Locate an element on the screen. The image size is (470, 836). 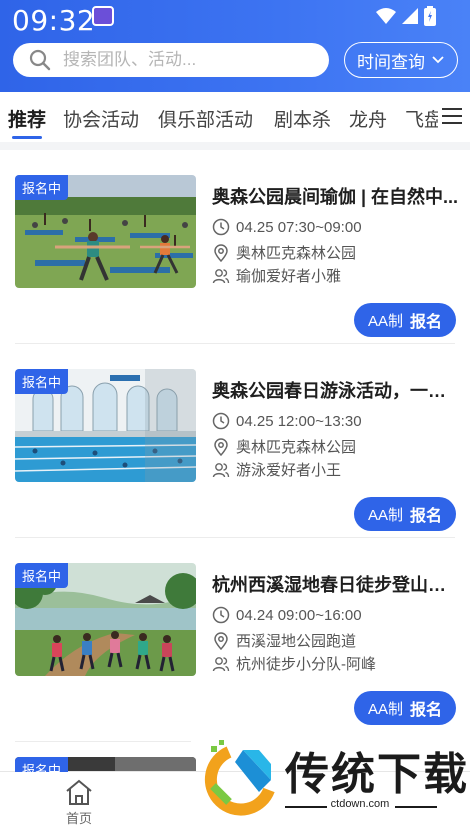
search-icon is located at coordinates (40, 60).